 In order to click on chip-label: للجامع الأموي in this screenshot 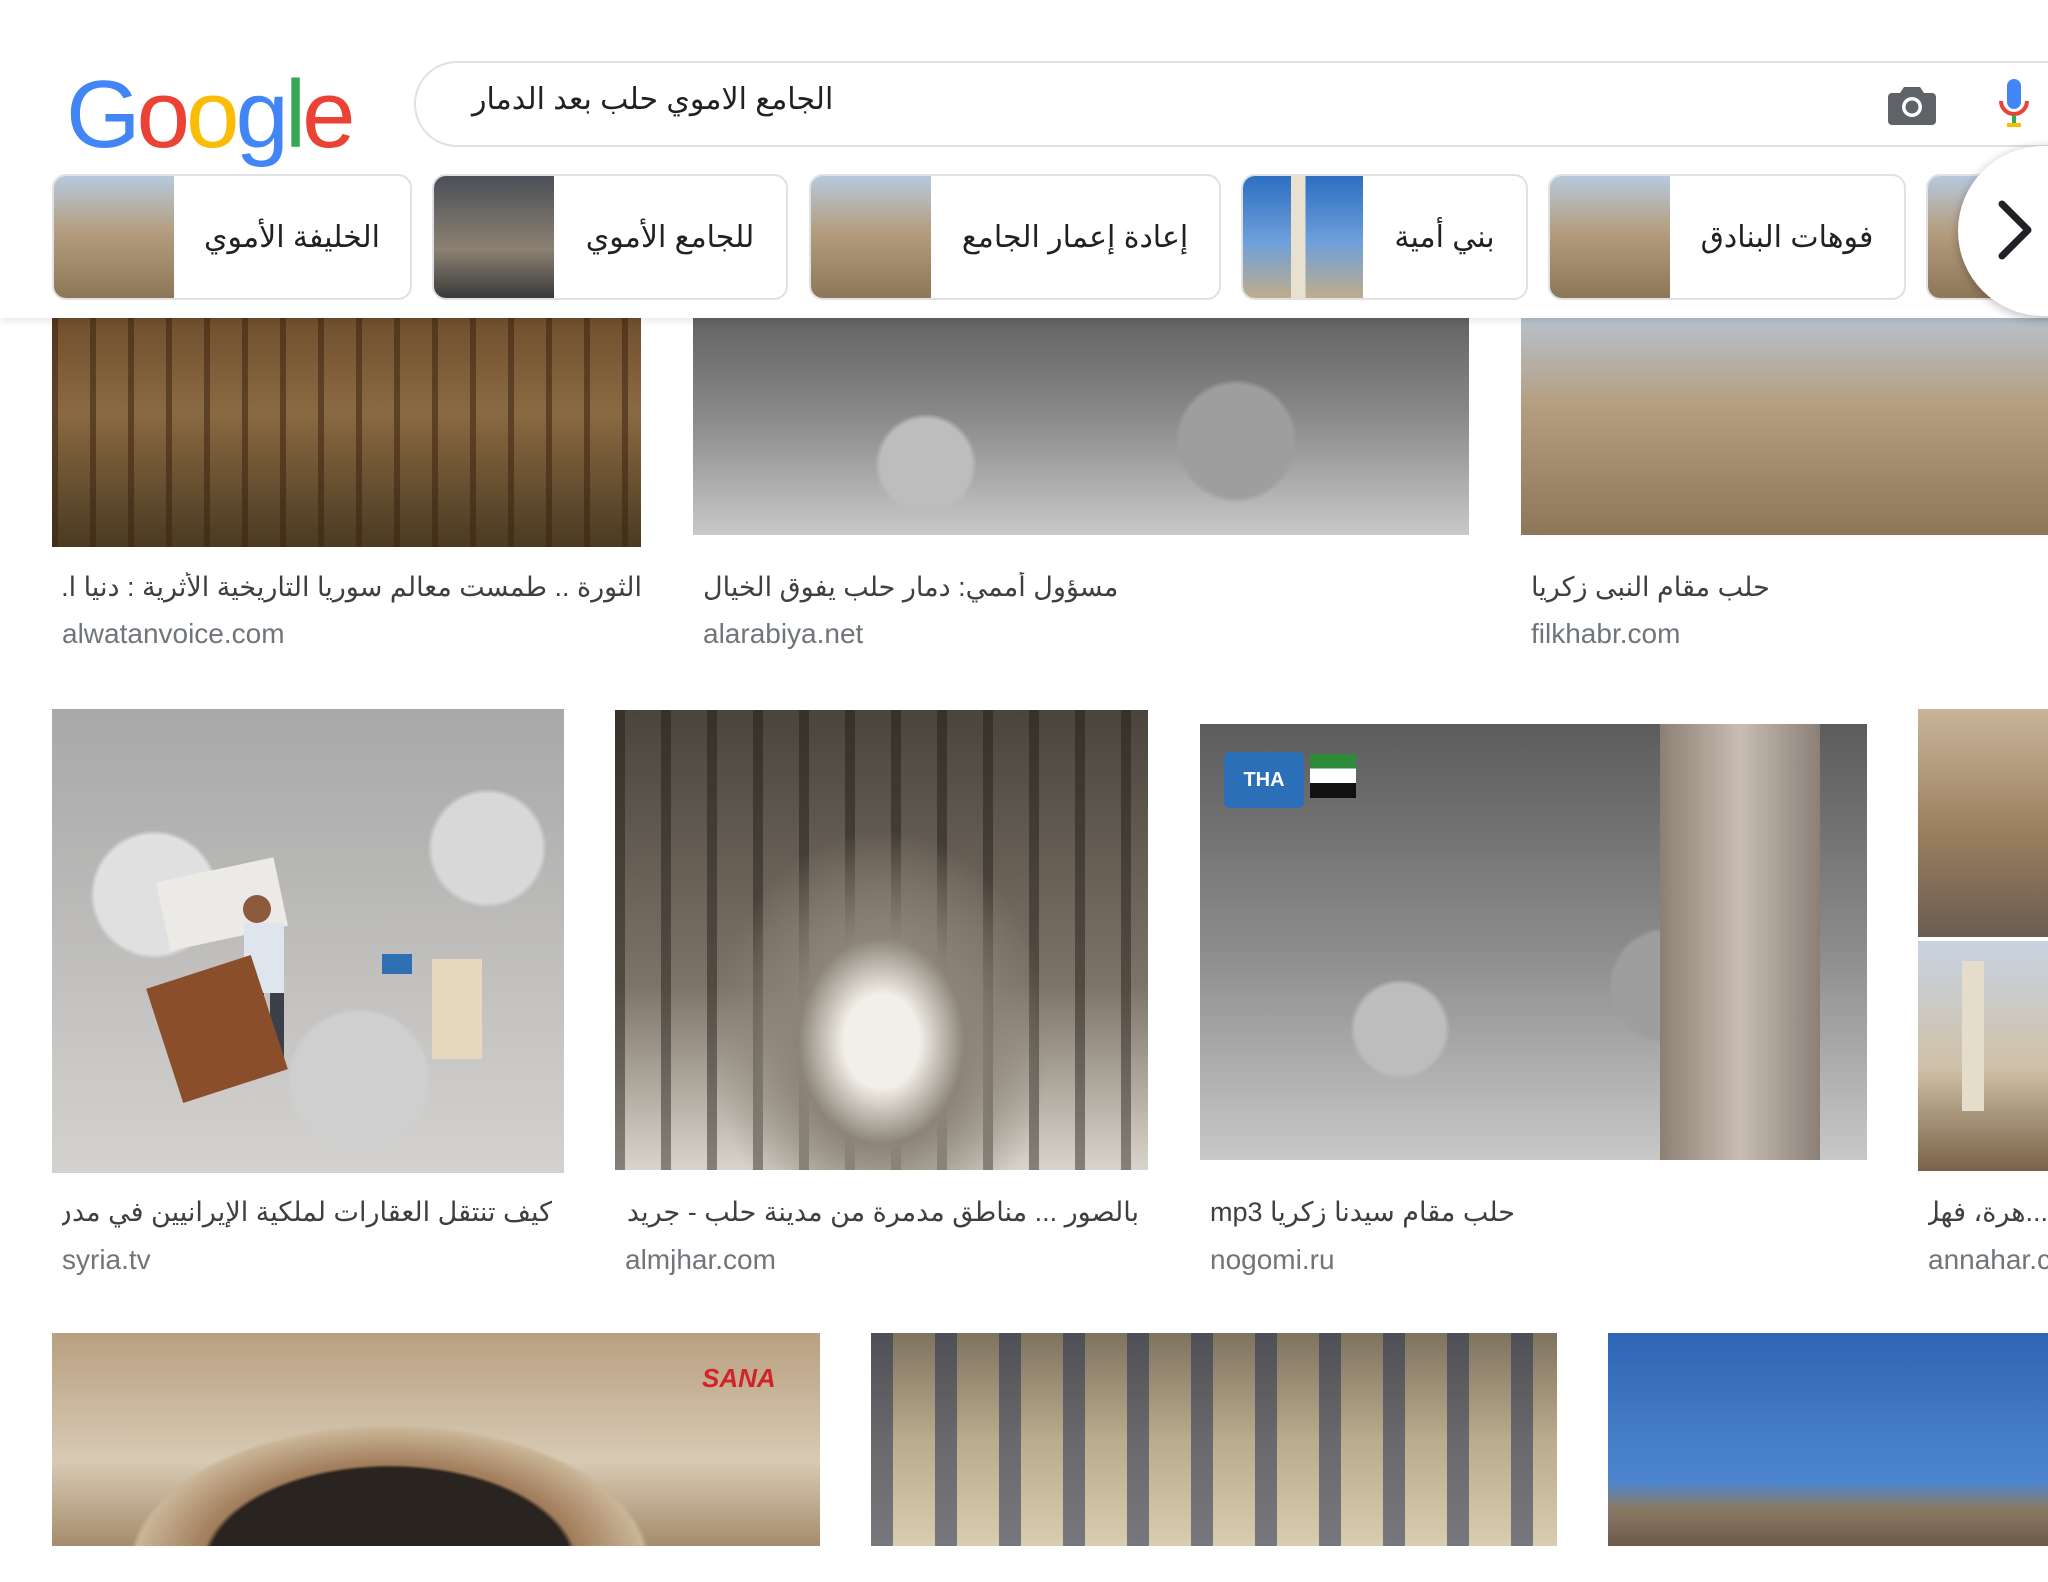, I will do `click(670, 237)`.